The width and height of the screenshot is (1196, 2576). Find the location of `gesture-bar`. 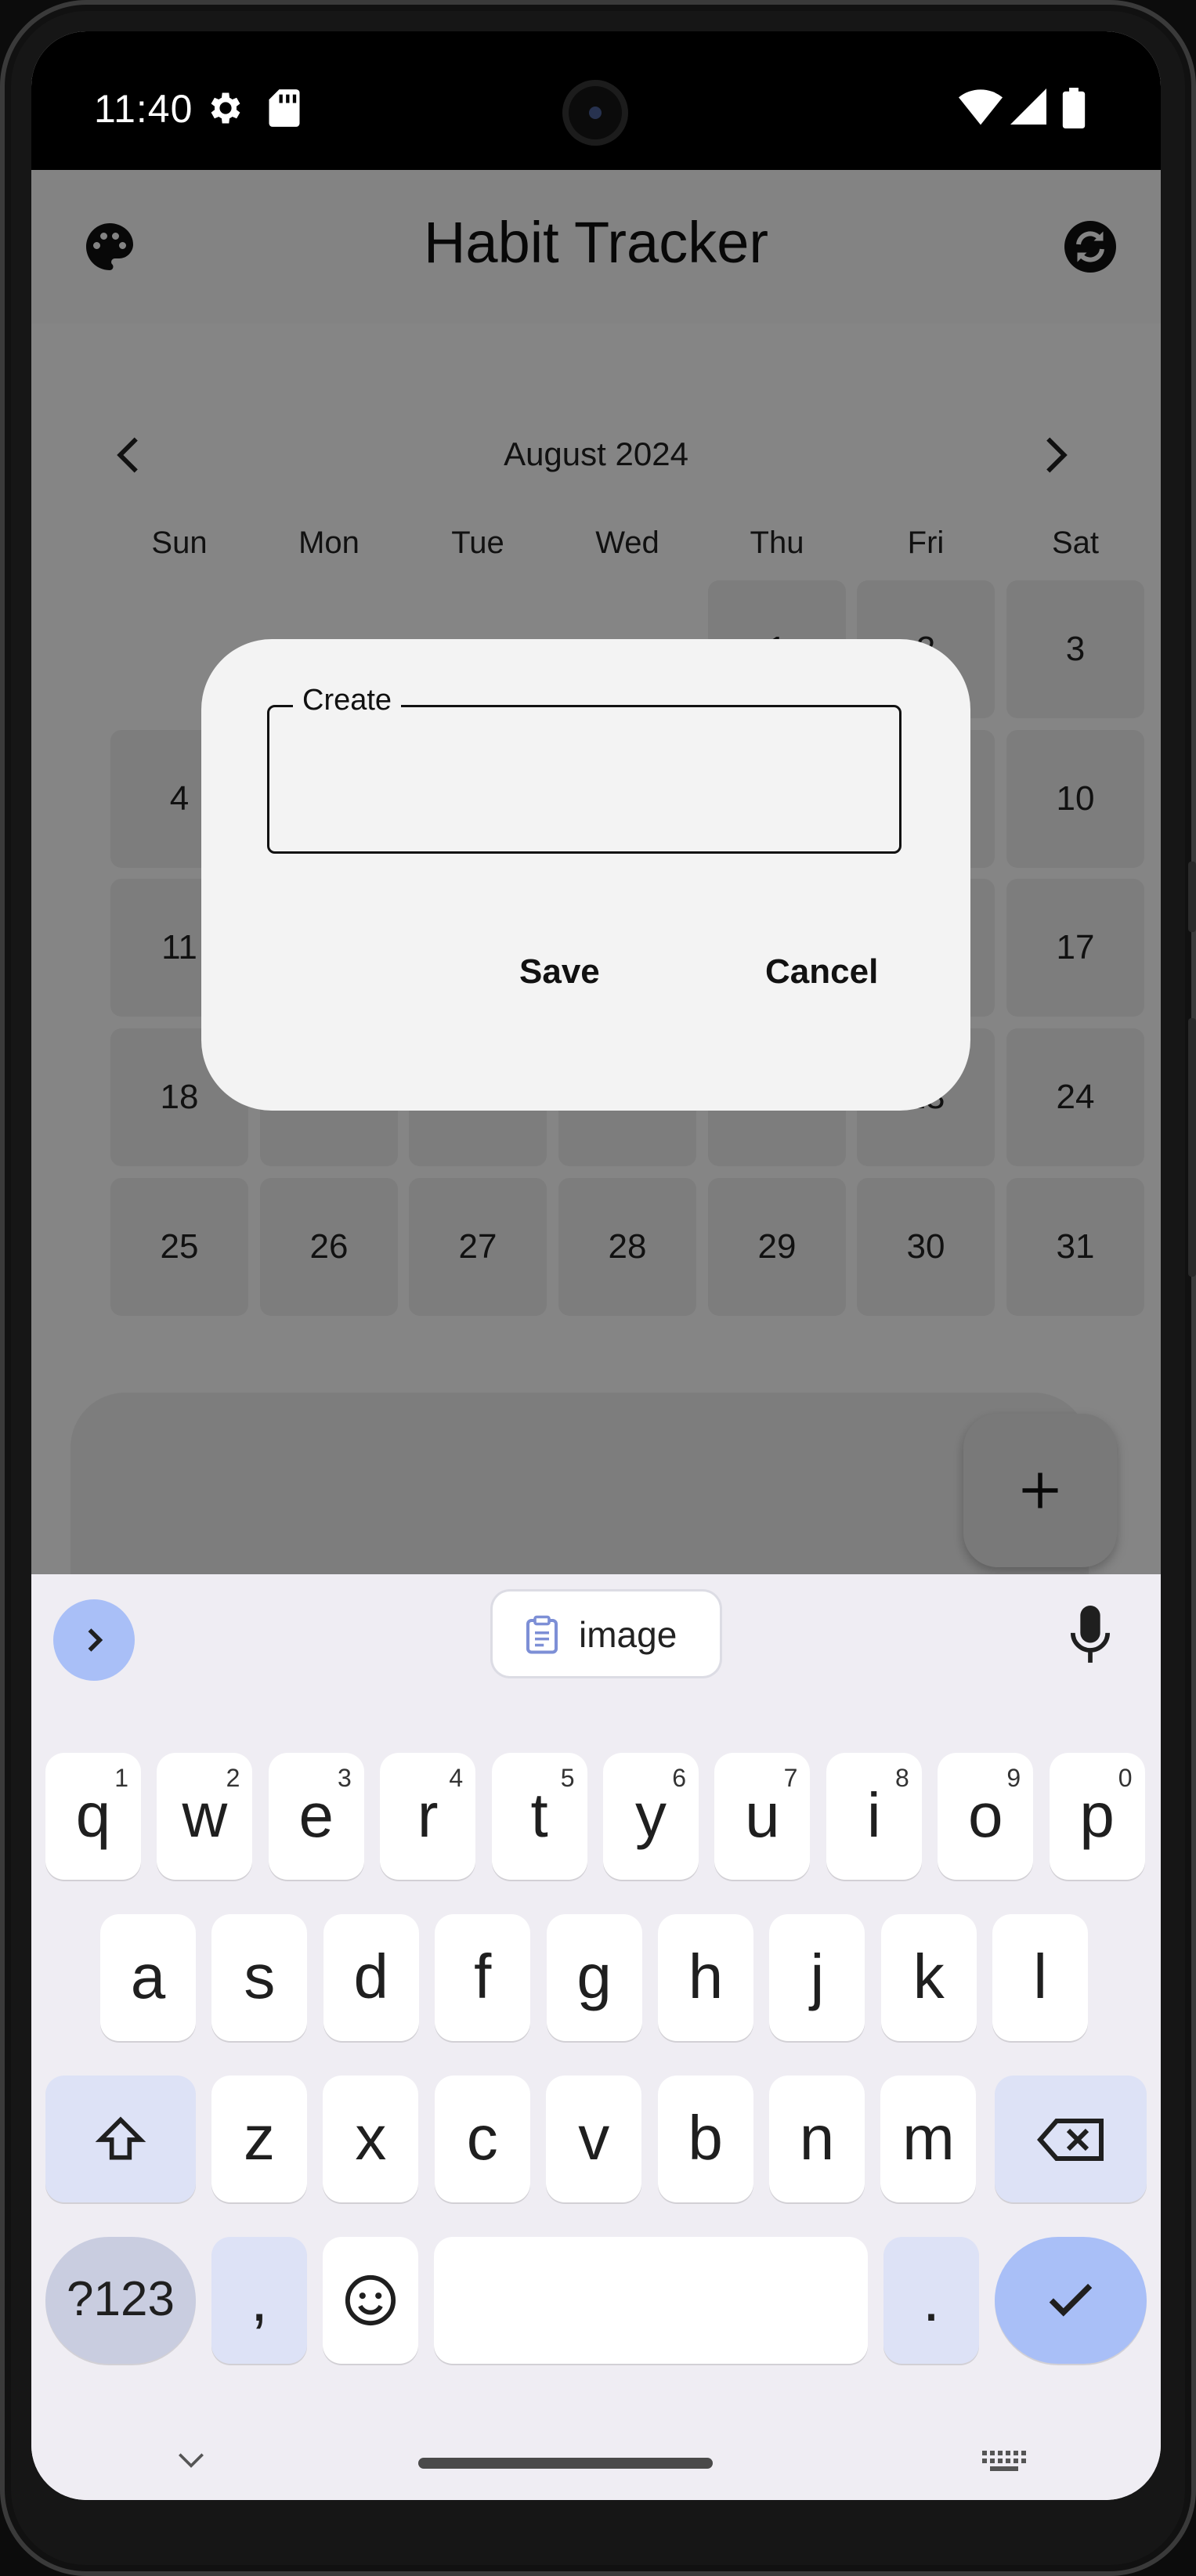

gesture-bar is located at coordinates (565, 2463).